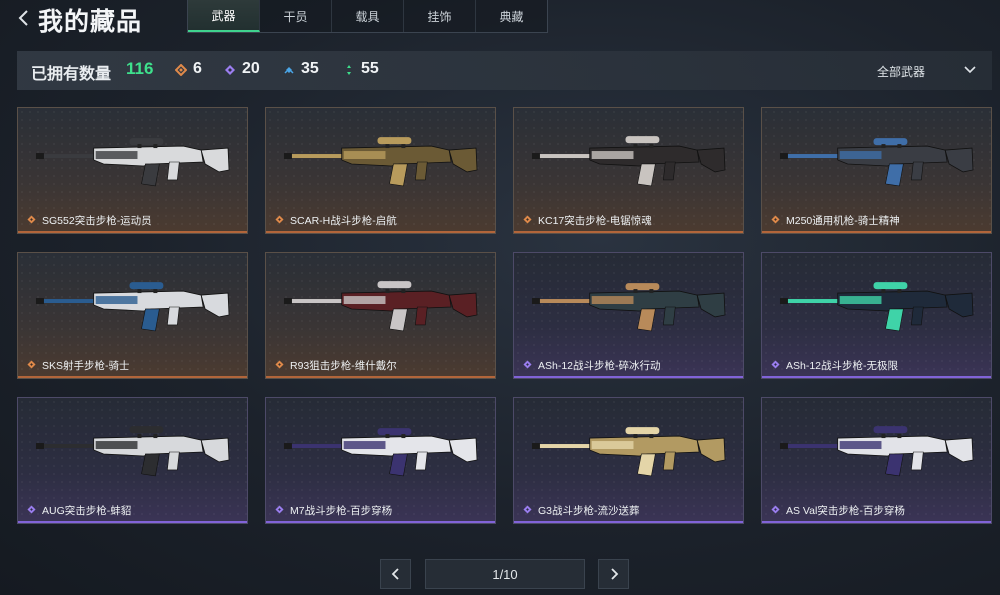 This screenshot has width=1000, height=595. What do you see at coordinates (197, 68) in the screenshot?
I see `orange-count-value: 6` at bounding box center [197, 68].